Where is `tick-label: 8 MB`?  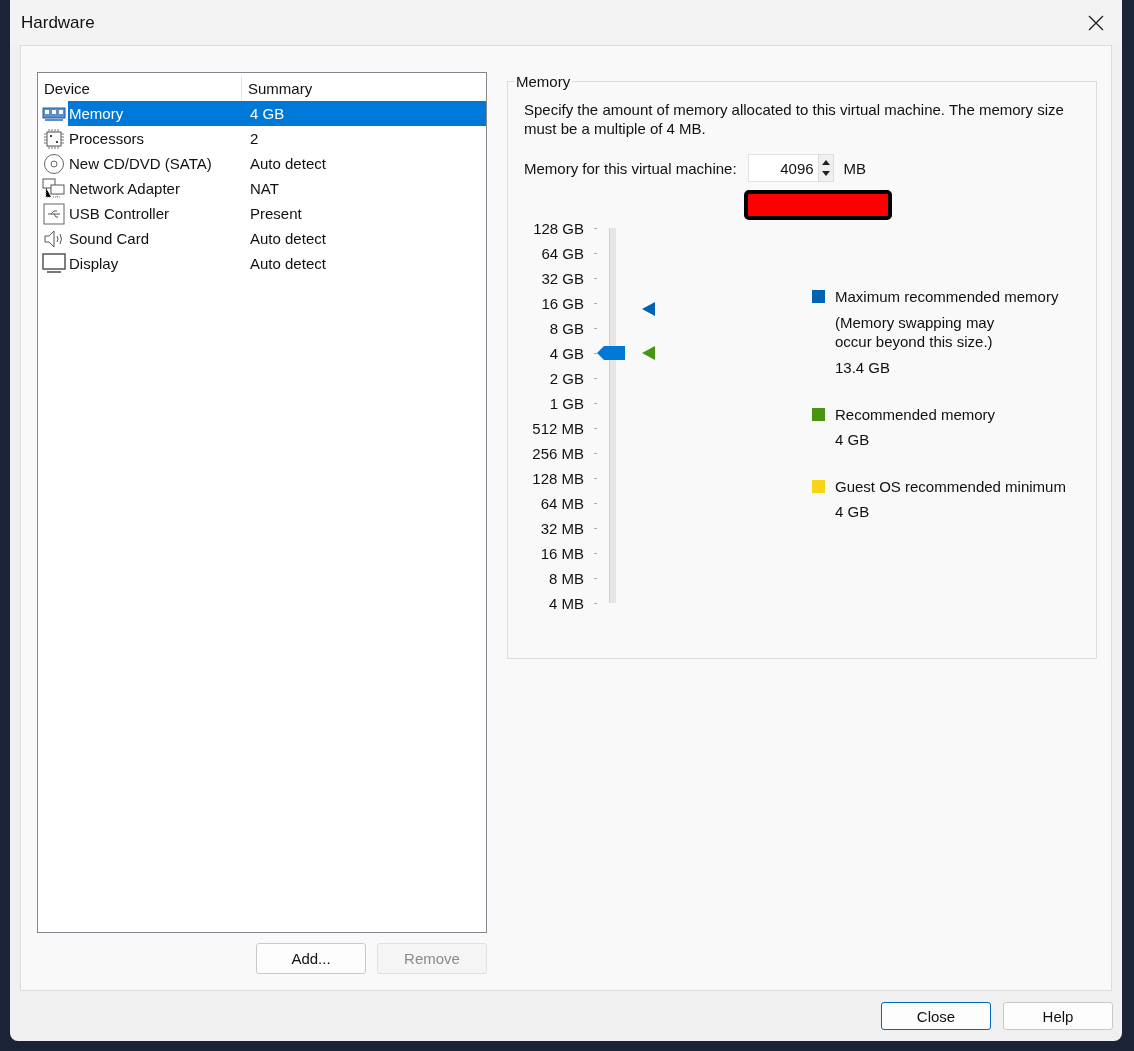 tick-label: 8 MB is located at coordinates (566, 578).